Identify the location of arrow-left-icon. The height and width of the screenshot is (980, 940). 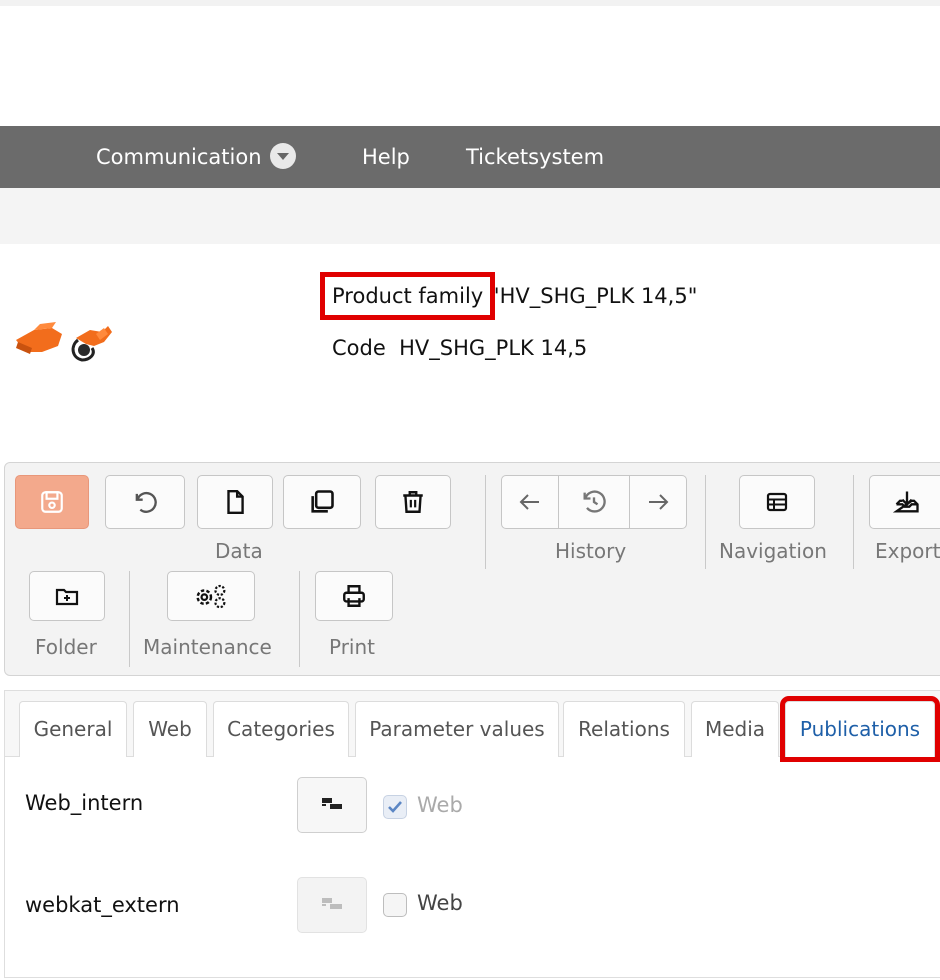
(529, 502).